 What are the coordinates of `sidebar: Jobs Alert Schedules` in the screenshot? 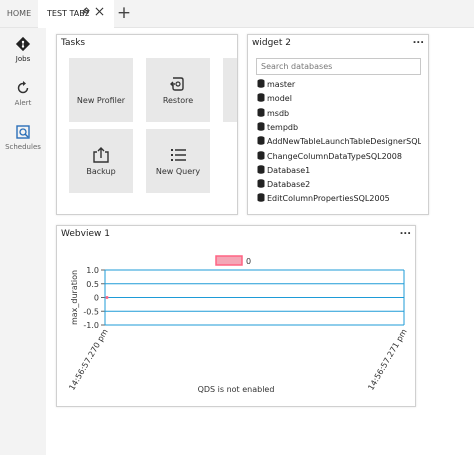 It's located at (23, 241).